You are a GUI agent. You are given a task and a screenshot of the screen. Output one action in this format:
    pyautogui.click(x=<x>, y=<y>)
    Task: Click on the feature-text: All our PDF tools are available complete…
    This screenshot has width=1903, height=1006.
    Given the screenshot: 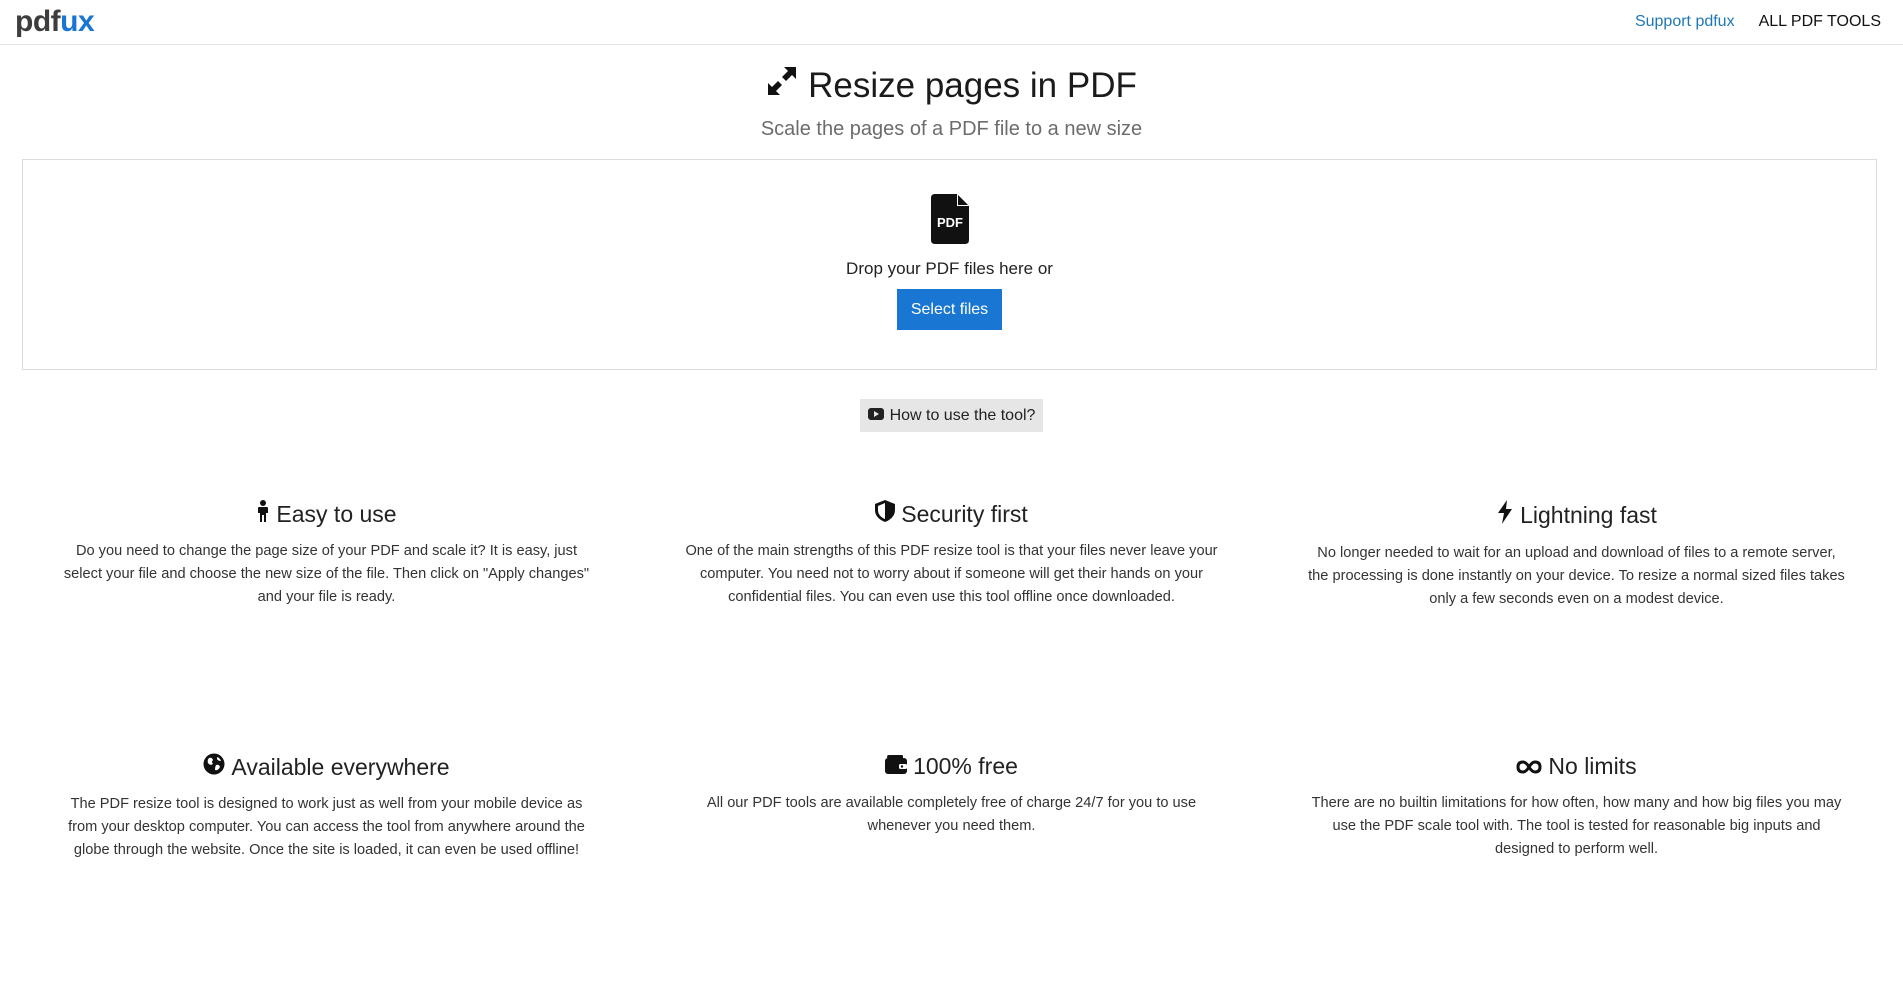 What is the action you would take?
    pyautogui.click(x=951, y=814)
    